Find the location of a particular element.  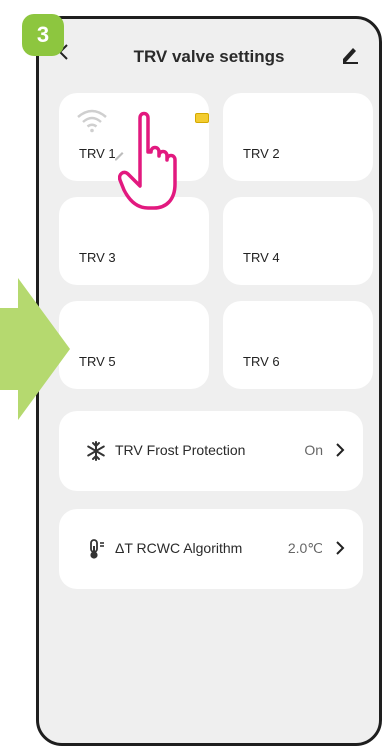

snowflake-icon is located at coordinates (96, 451).